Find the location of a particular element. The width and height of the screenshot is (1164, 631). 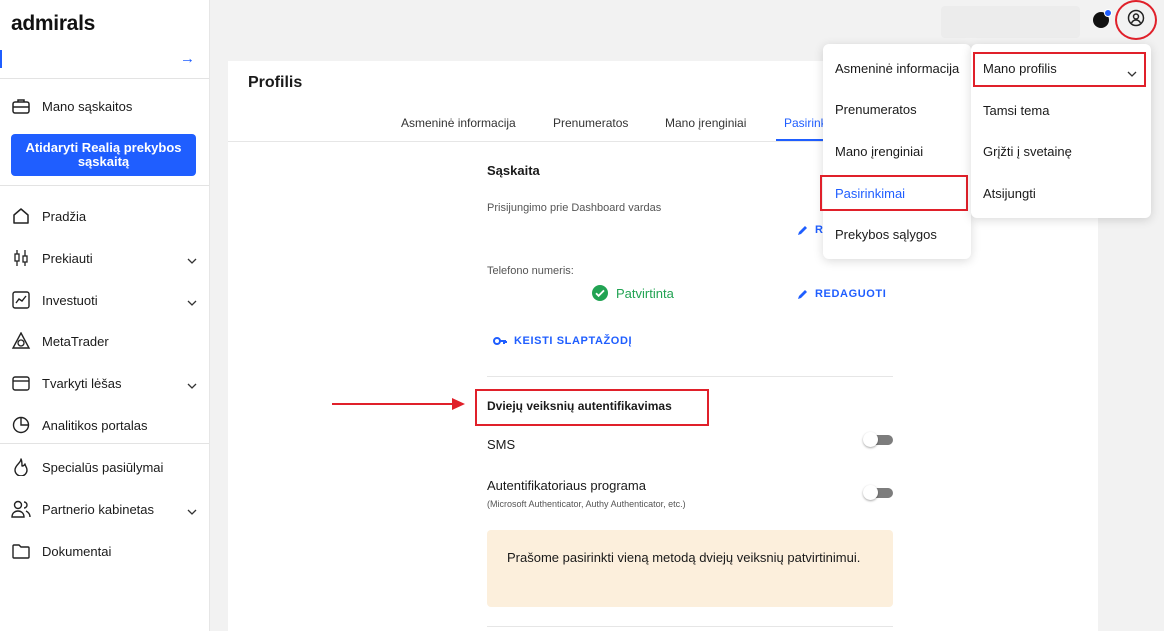

account-selector: → is located at coordinates (104, 60).